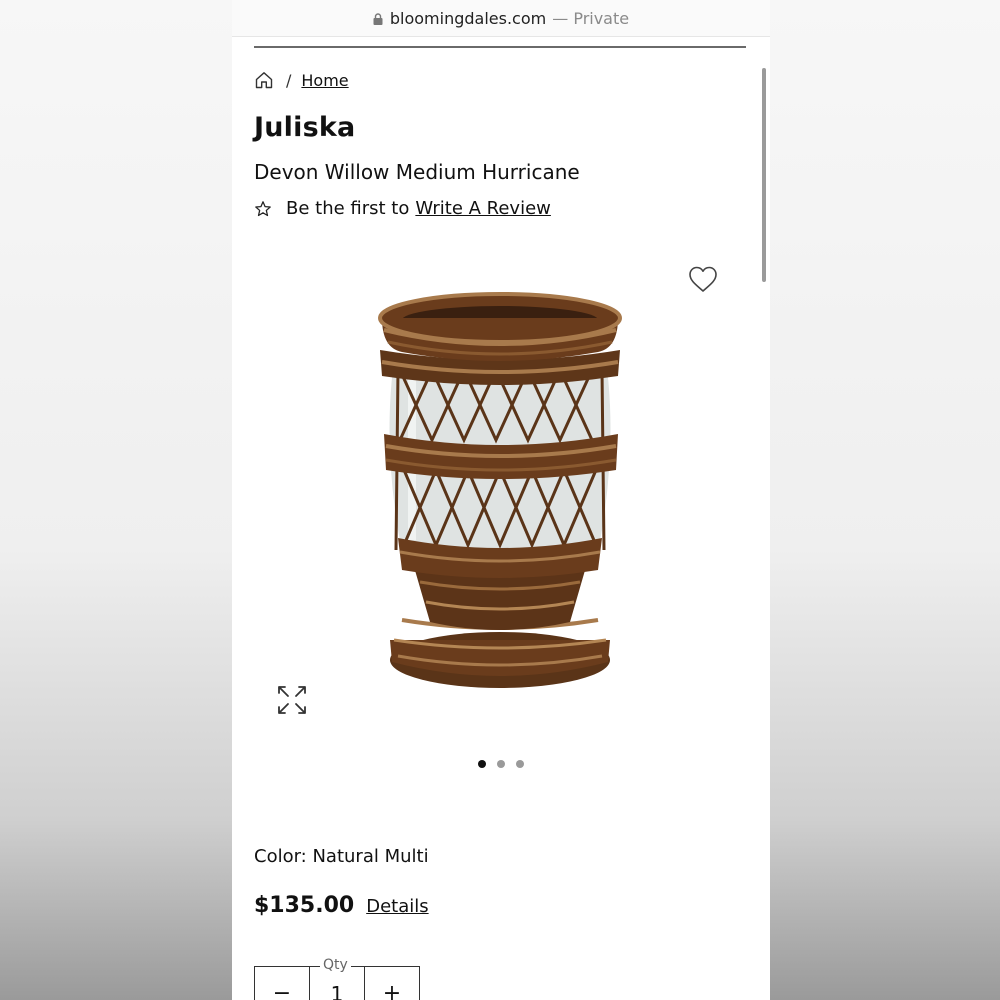 The height and width of the screenshot is (1000, 1000). Describe the element at coordinates (282, 983) in the screenshot. I see `quantity-decrease-button: −` at that location.